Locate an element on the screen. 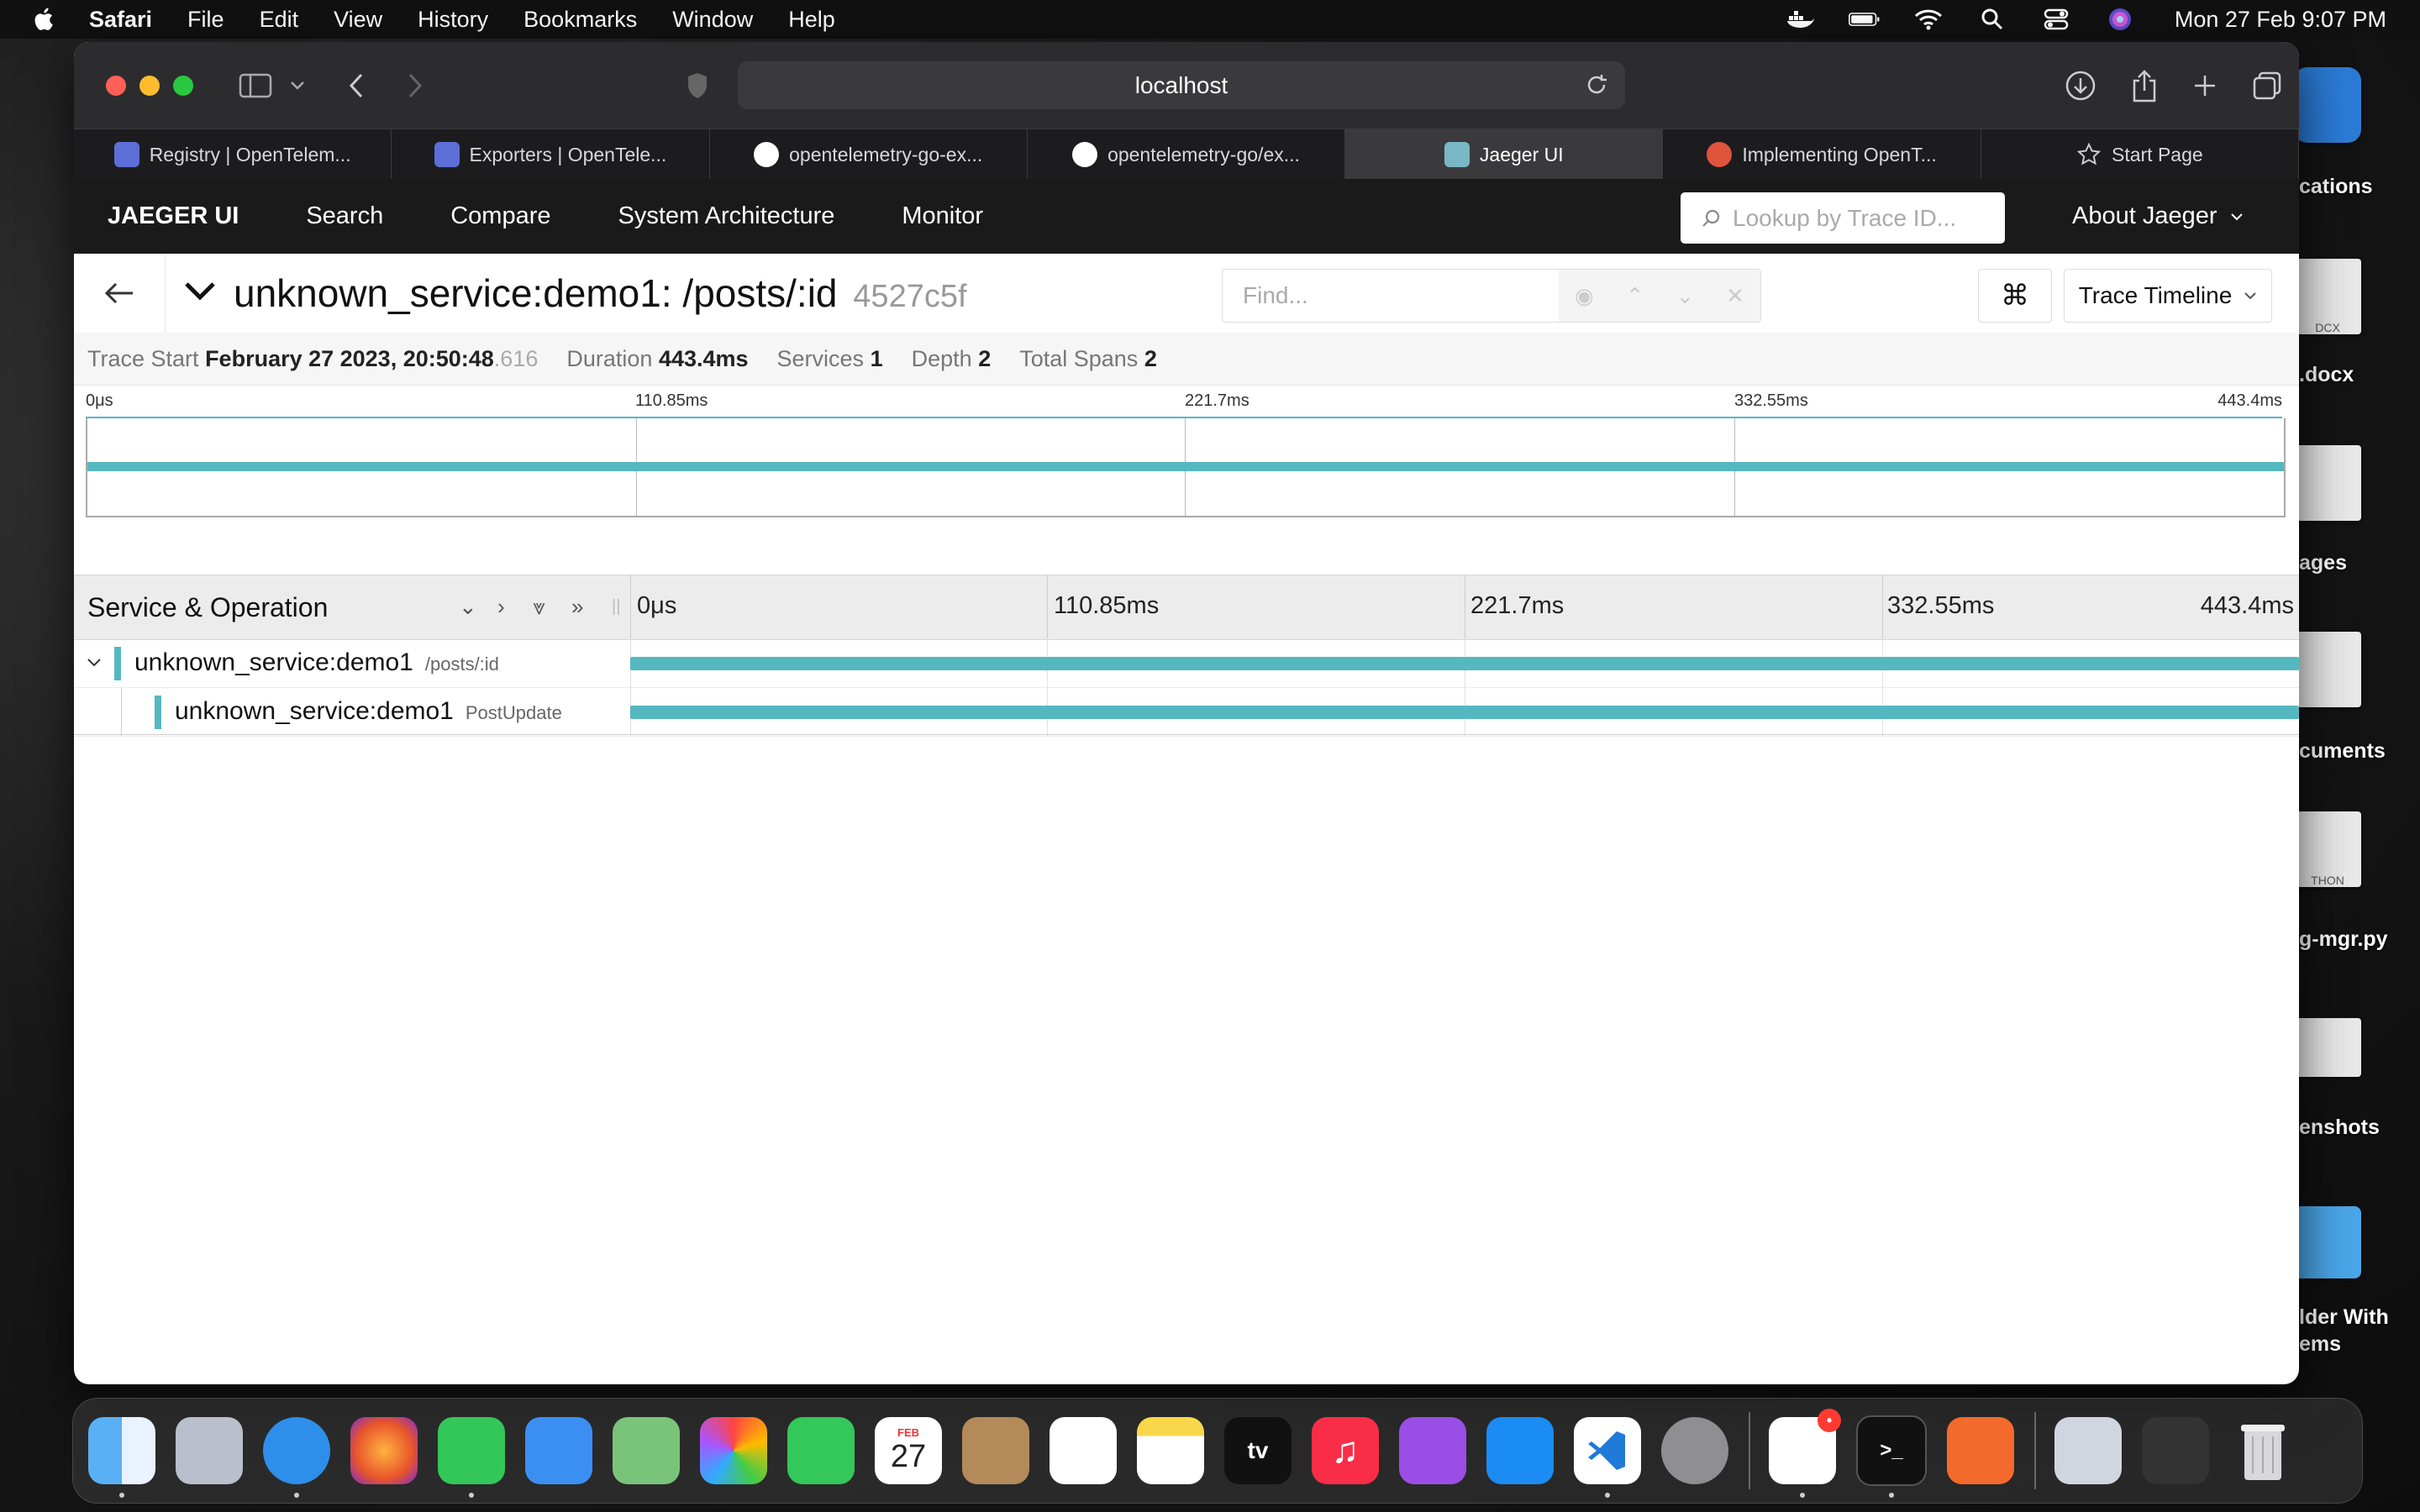  desktop-item-folder-line2: ems is located at coordinates (2320, 1344).